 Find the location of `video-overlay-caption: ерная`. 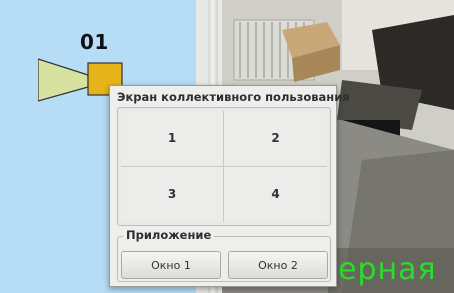

video-overlay-caption: ерная is located at coordinates (391, 270).